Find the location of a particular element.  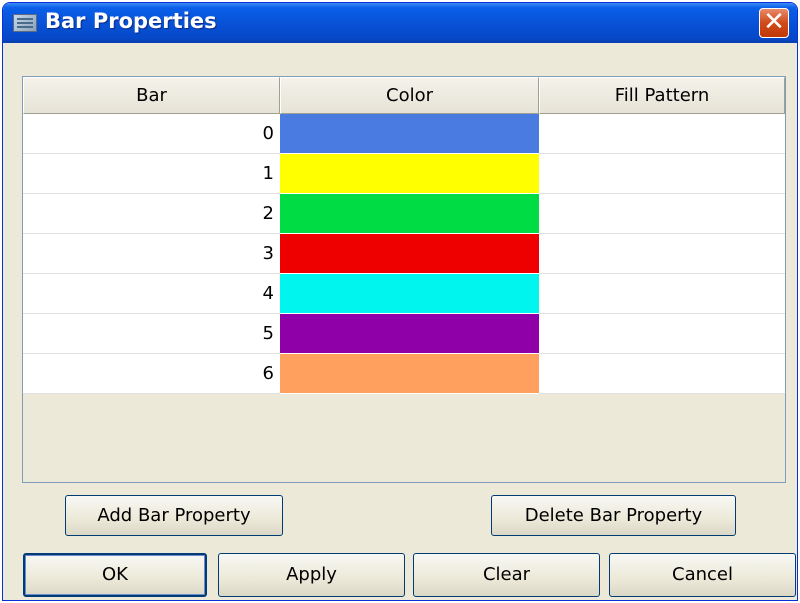

table-row: 6 is located at coordinates (404, 374).